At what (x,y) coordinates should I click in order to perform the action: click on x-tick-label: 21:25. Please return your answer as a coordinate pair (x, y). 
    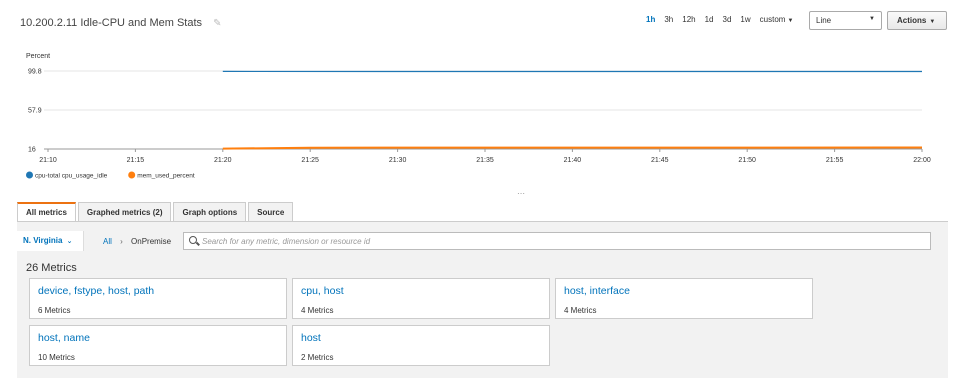
    Looking at the image, I should click on (310, 160).